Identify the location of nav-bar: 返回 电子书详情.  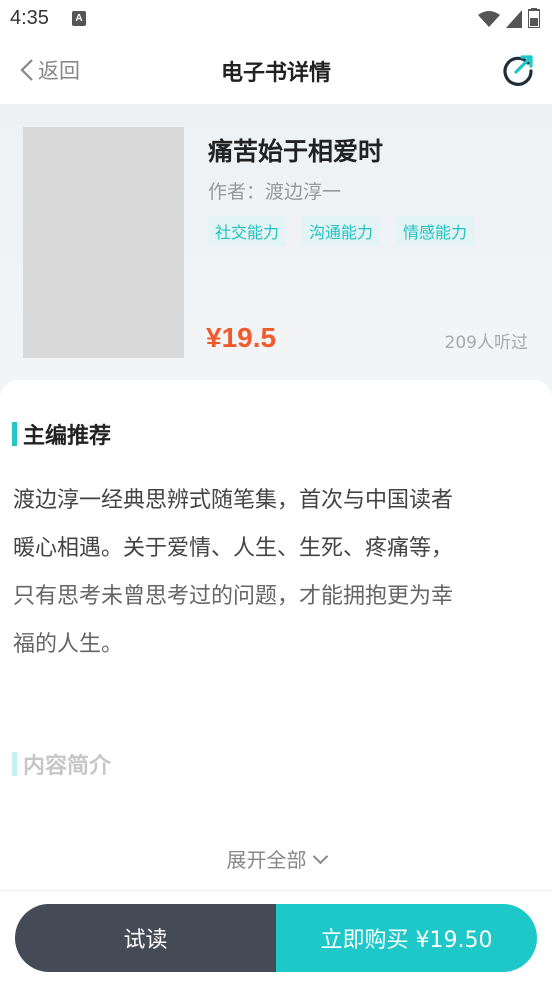
(276, 71).